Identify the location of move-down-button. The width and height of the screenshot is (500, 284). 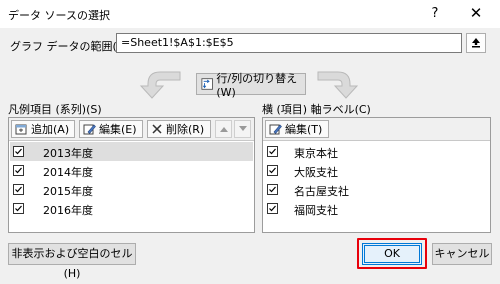
(242, 129).